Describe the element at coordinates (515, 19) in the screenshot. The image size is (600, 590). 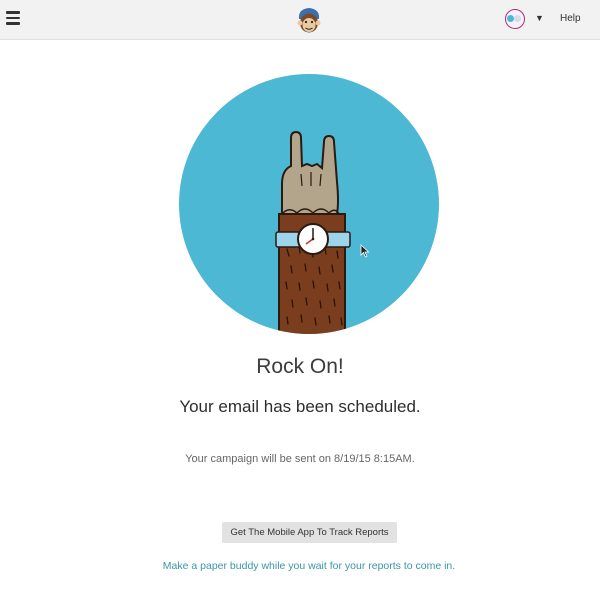
I see `account-avatar-icon` at that location.